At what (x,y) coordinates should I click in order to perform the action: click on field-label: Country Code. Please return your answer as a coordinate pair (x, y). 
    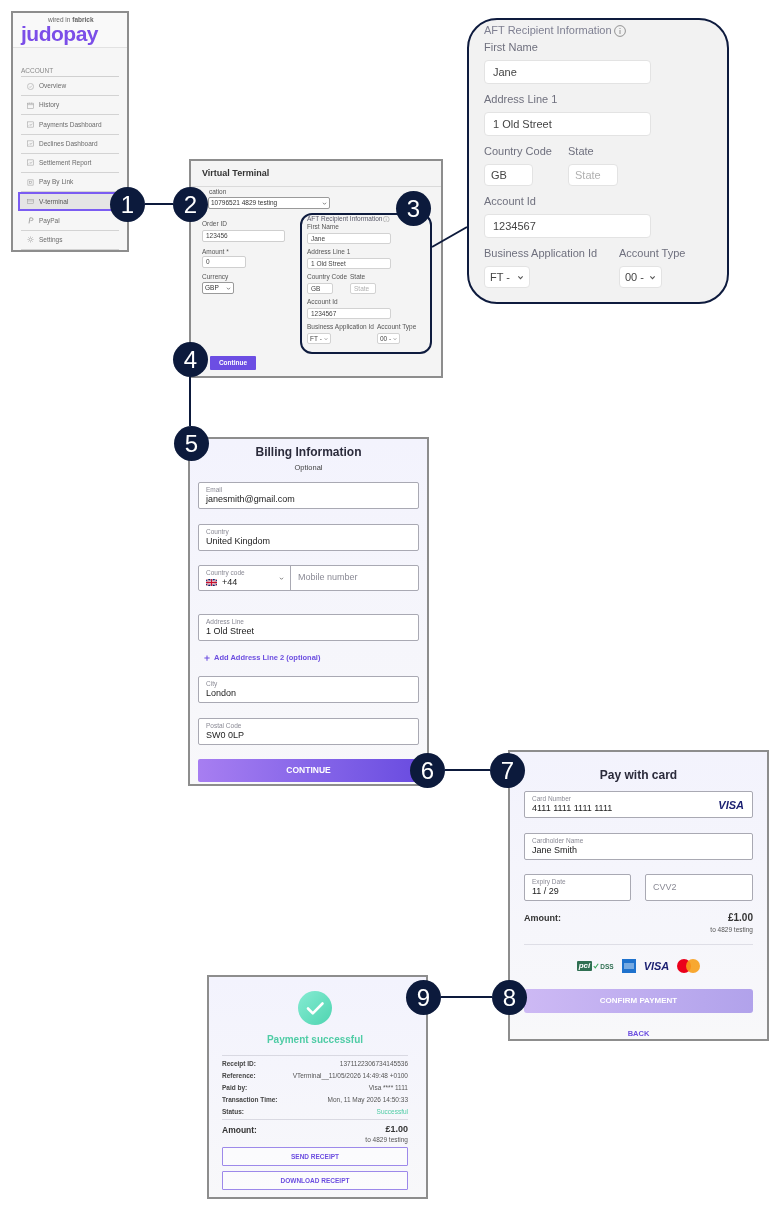
    Looking at the image, I should click on (518, 151).